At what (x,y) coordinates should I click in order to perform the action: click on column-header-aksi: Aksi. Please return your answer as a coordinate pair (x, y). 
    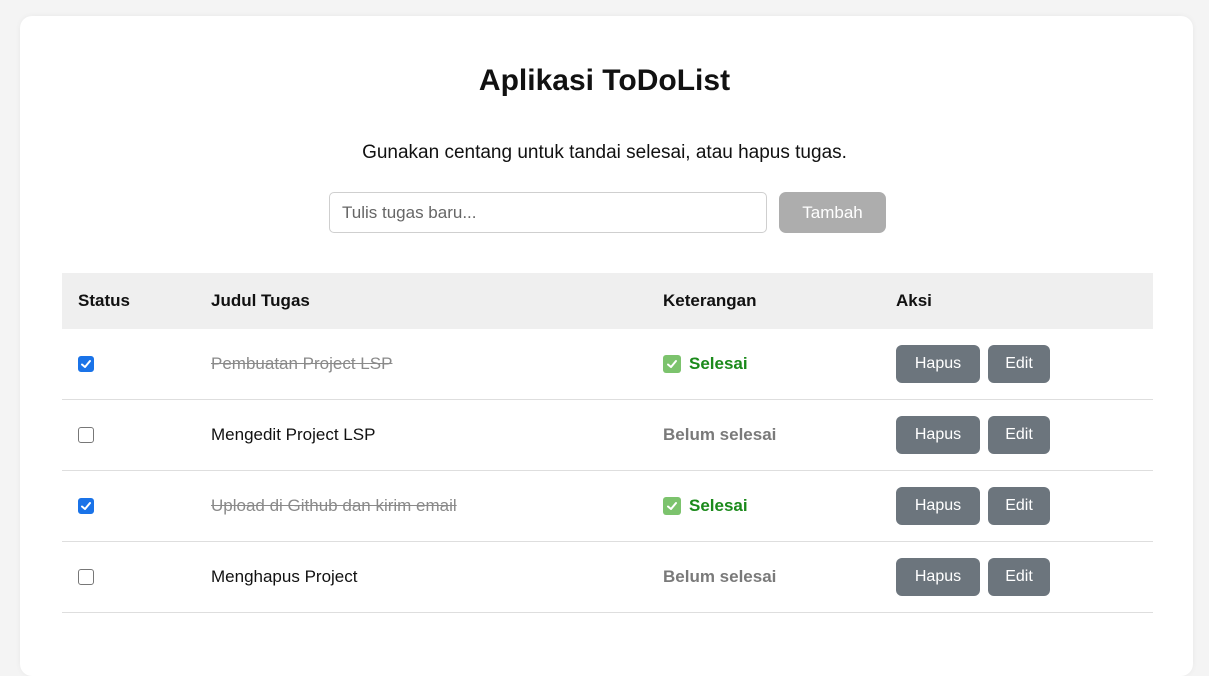
    Looking at the image, I should click on (914, 300).